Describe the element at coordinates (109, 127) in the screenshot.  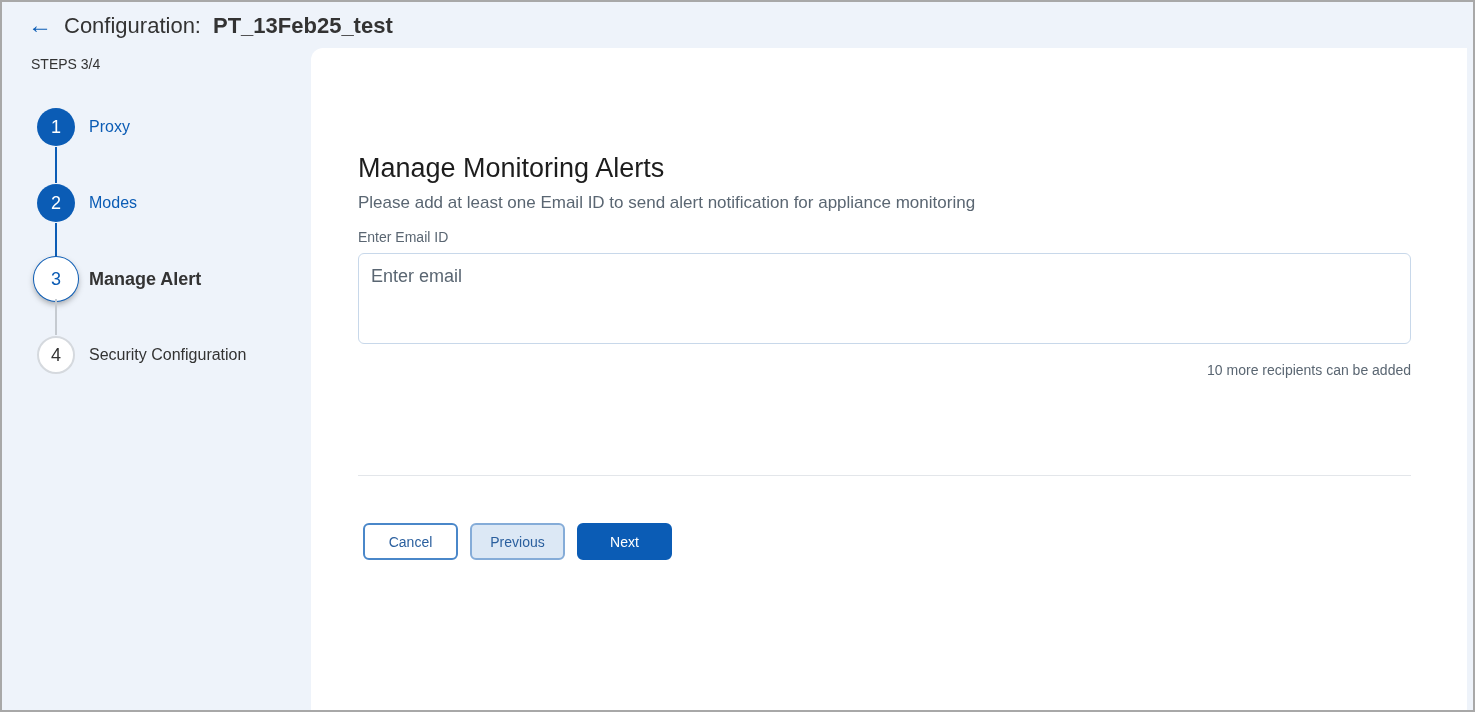
I see `step-label: Proxy` at that location.